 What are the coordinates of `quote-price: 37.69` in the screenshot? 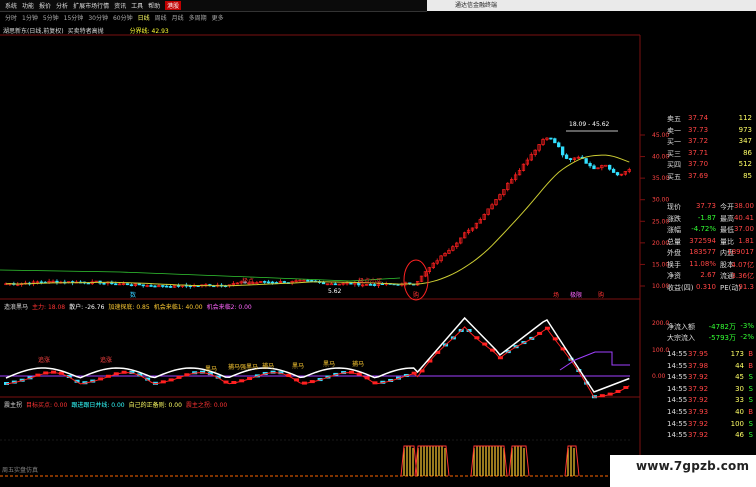 It's located at (698, 175).